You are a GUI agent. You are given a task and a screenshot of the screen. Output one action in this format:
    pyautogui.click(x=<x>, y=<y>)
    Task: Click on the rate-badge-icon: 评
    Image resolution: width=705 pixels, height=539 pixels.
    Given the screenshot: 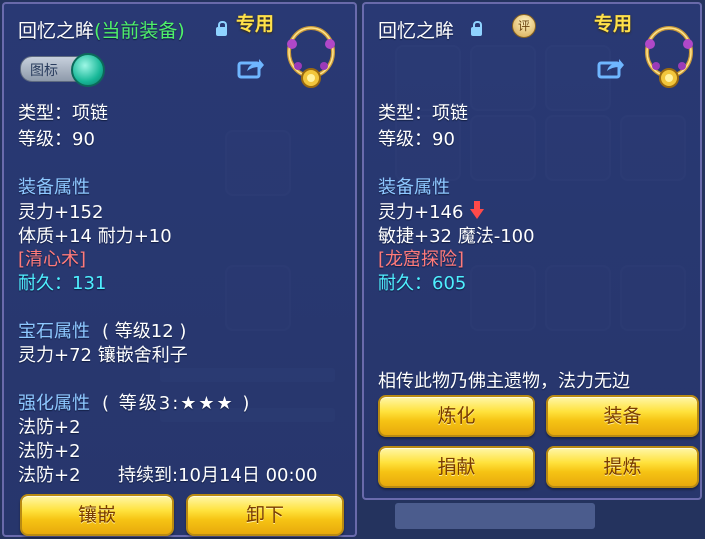 What is the action you would take?
    pyautogui.click(x=524, y=26)
    